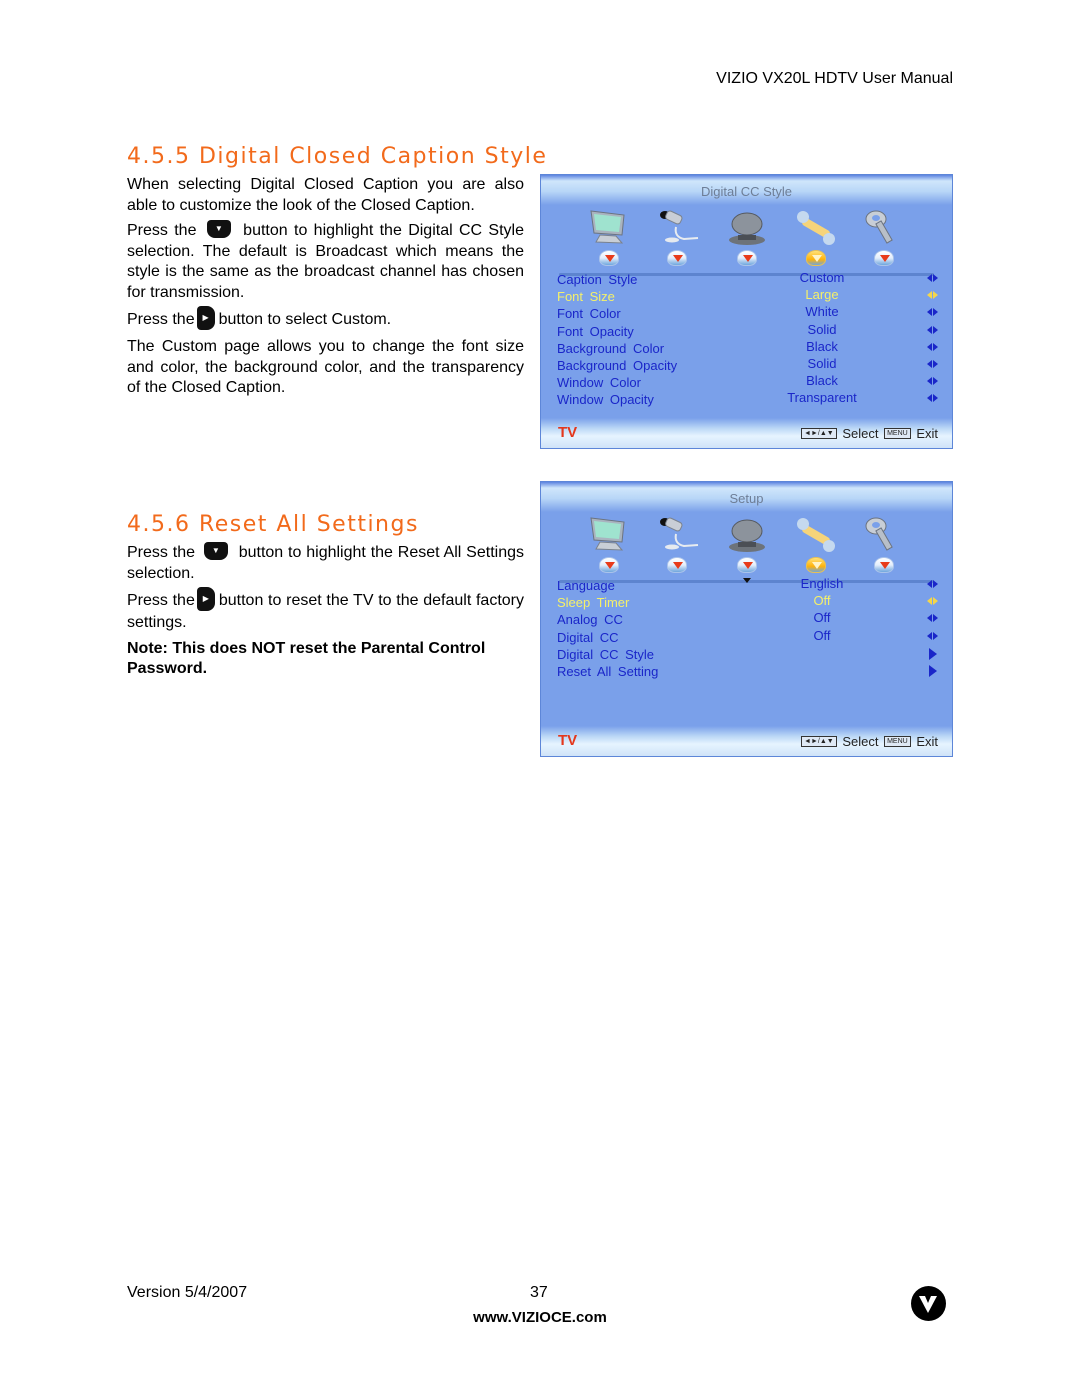 The image size is (1080, 1397). I want to click on vizio-logo-icon, so click(928, 1303).